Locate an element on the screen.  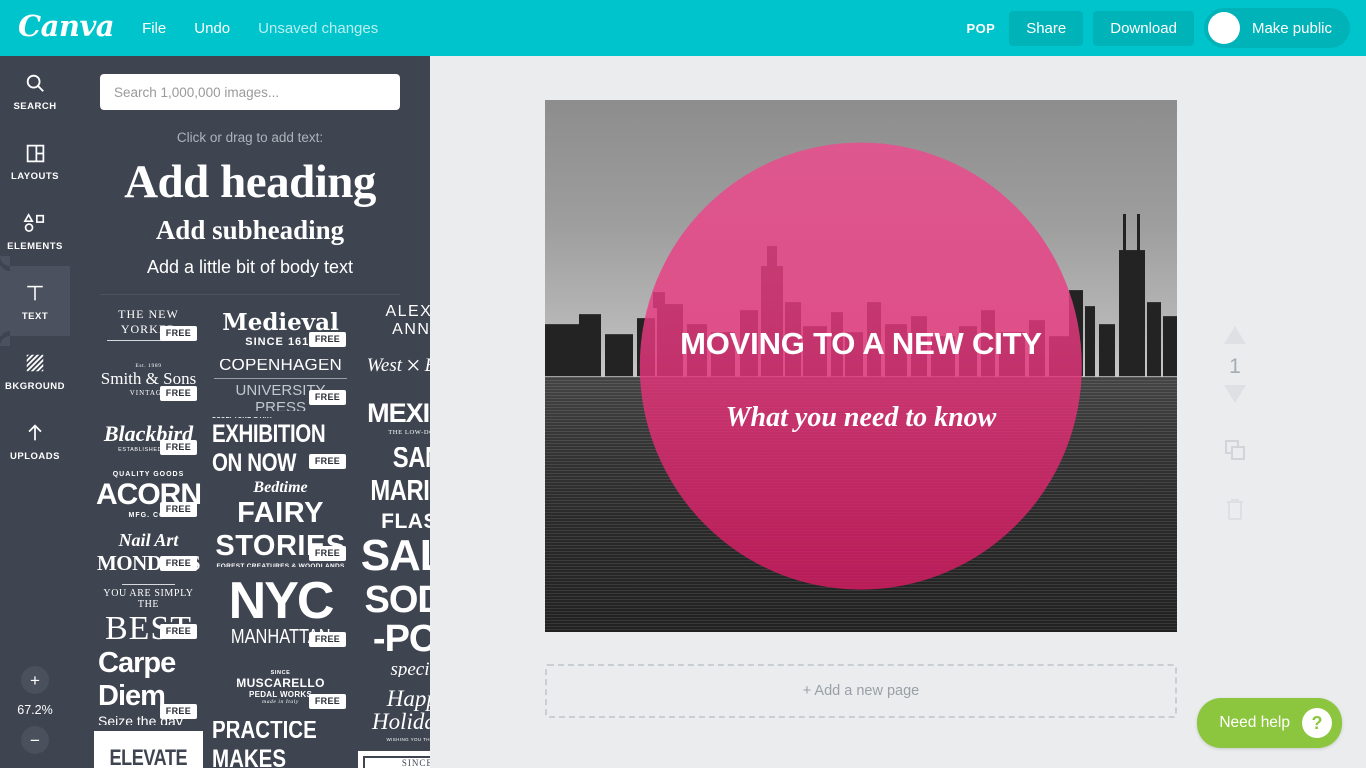
font-card-line: MEXICO is located at coordinates (398, 413).